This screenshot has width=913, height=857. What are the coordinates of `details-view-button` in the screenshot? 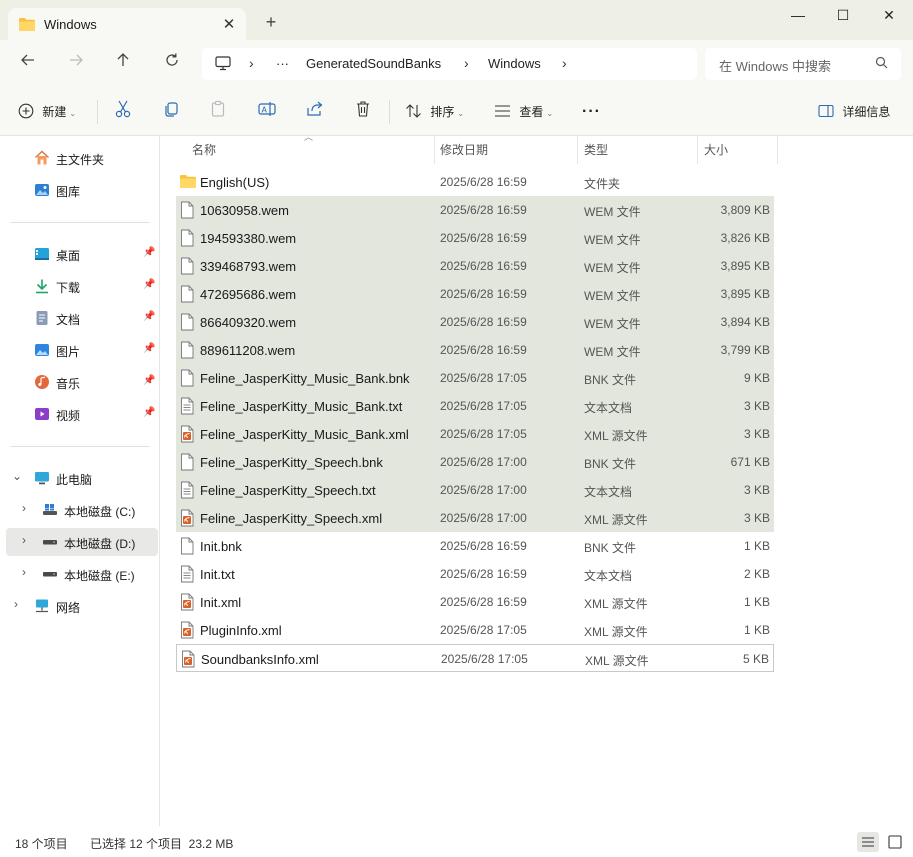 It's located at (868, 842).